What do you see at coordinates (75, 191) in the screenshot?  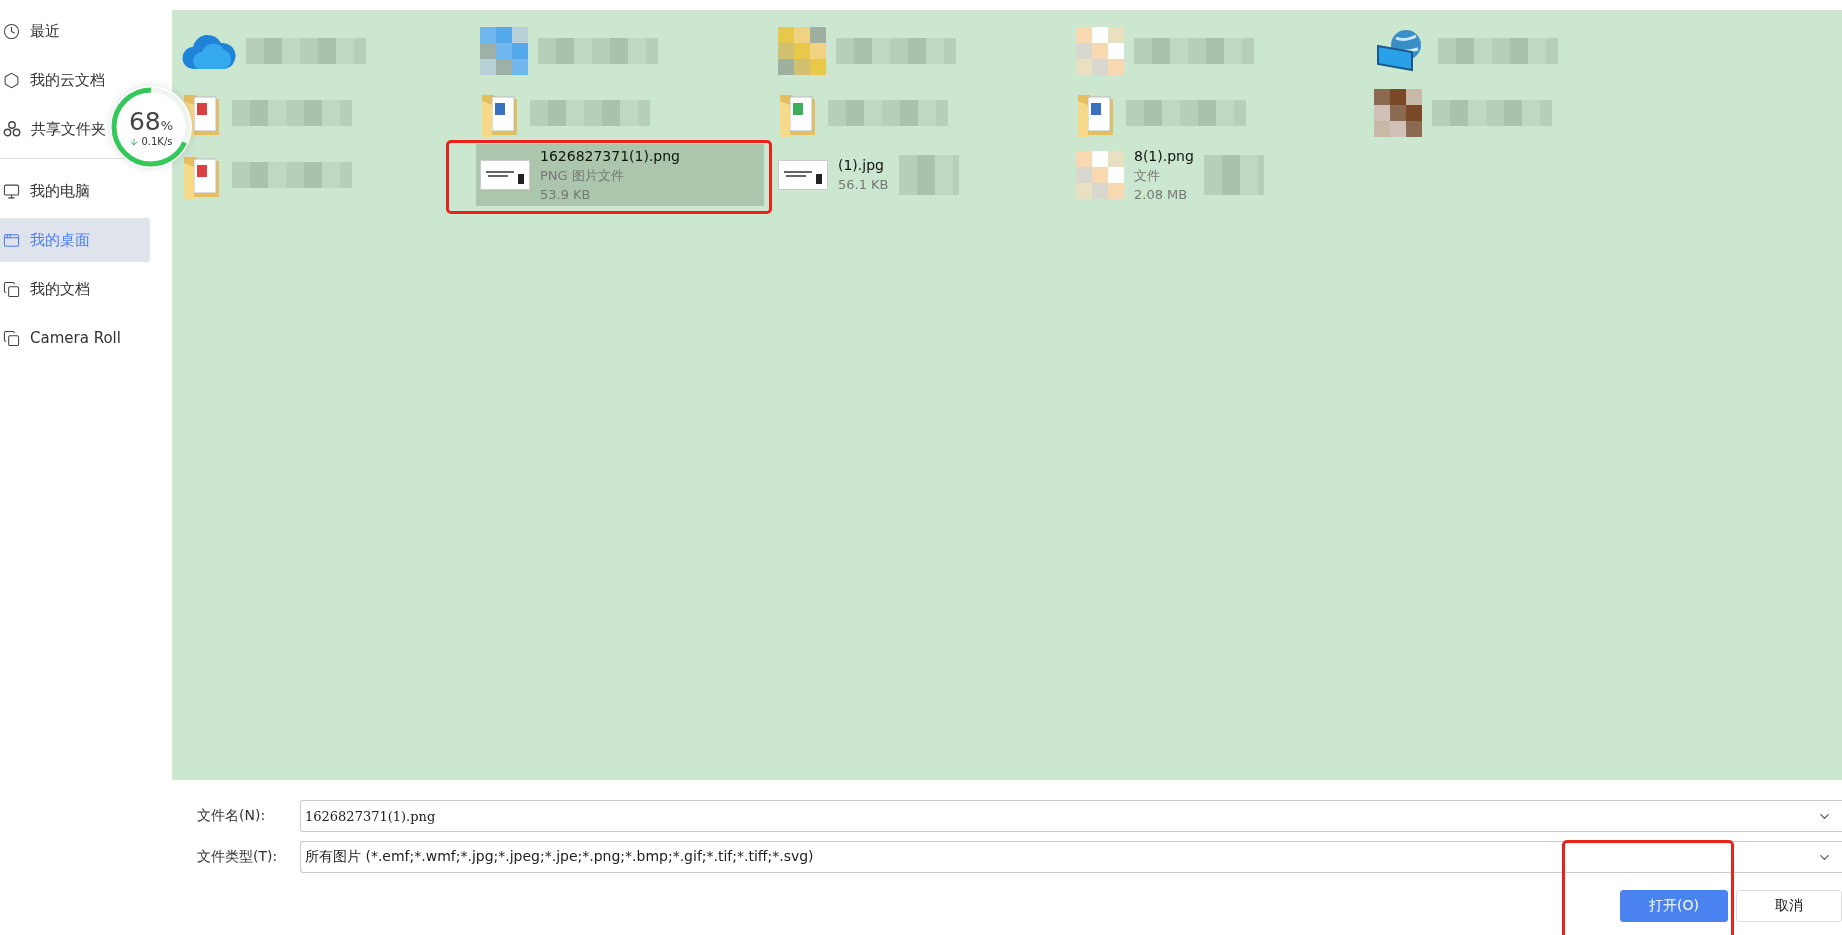 I see `sidebar-item: 我的电脑` at bounding box center [75, 191].